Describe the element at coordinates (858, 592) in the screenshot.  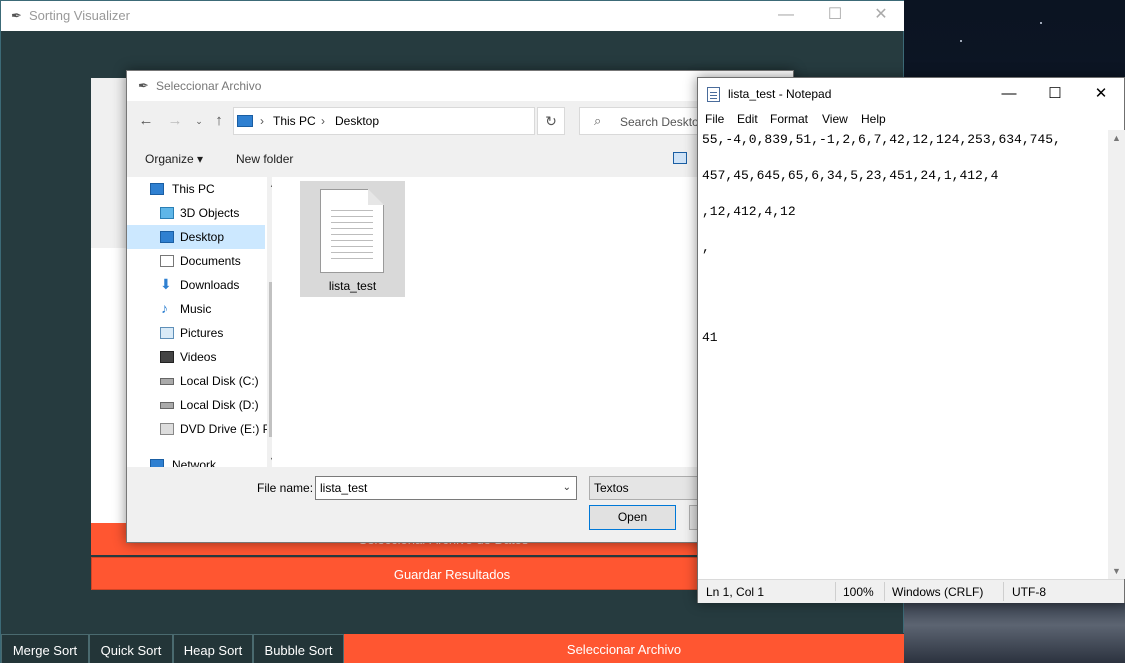
I see `zoom-level: 100%` at that location.